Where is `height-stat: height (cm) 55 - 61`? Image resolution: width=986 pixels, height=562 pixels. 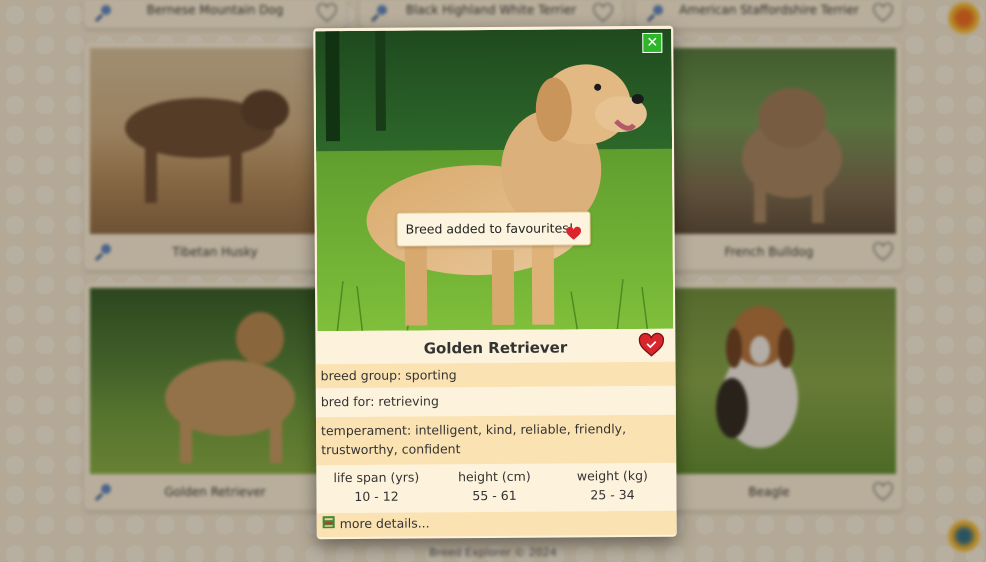 height-stat: height (cm) 55 - 61 is located at coordinates (494, 486).